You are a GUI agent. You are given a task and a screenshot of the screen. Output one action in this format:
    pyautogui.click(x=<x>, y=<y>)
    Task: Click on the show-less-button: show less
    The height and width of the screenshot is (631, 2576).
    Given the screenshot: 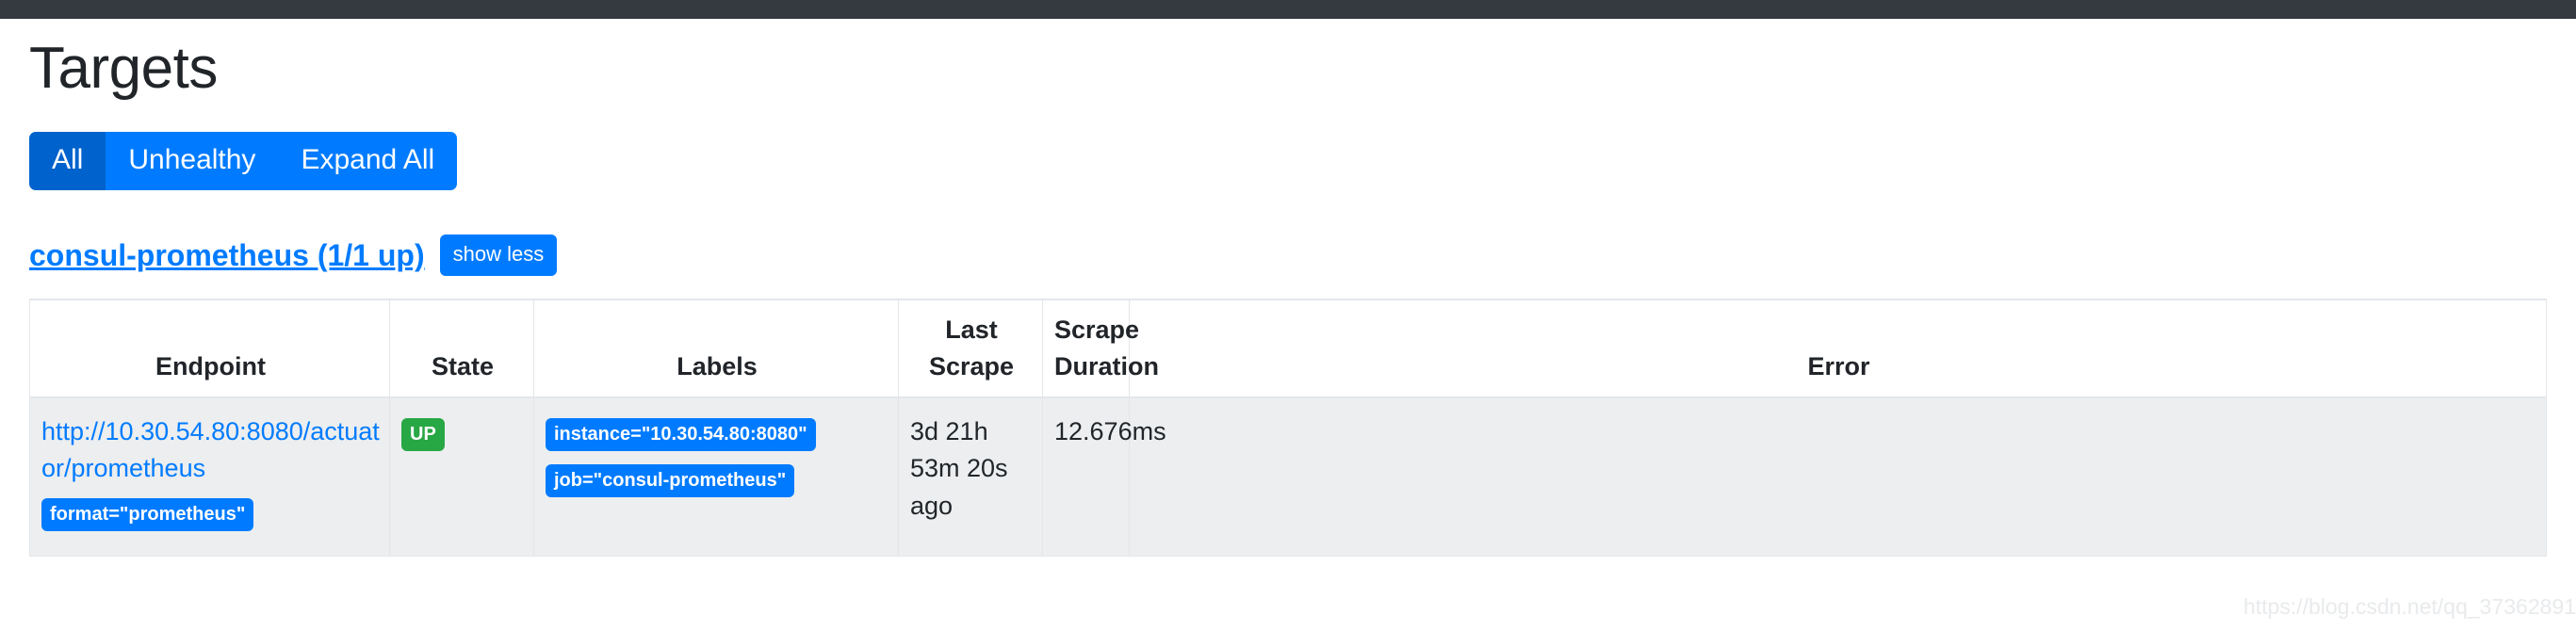 What is the action you would take?
    pyautogui.click(x=498, y=255)
    